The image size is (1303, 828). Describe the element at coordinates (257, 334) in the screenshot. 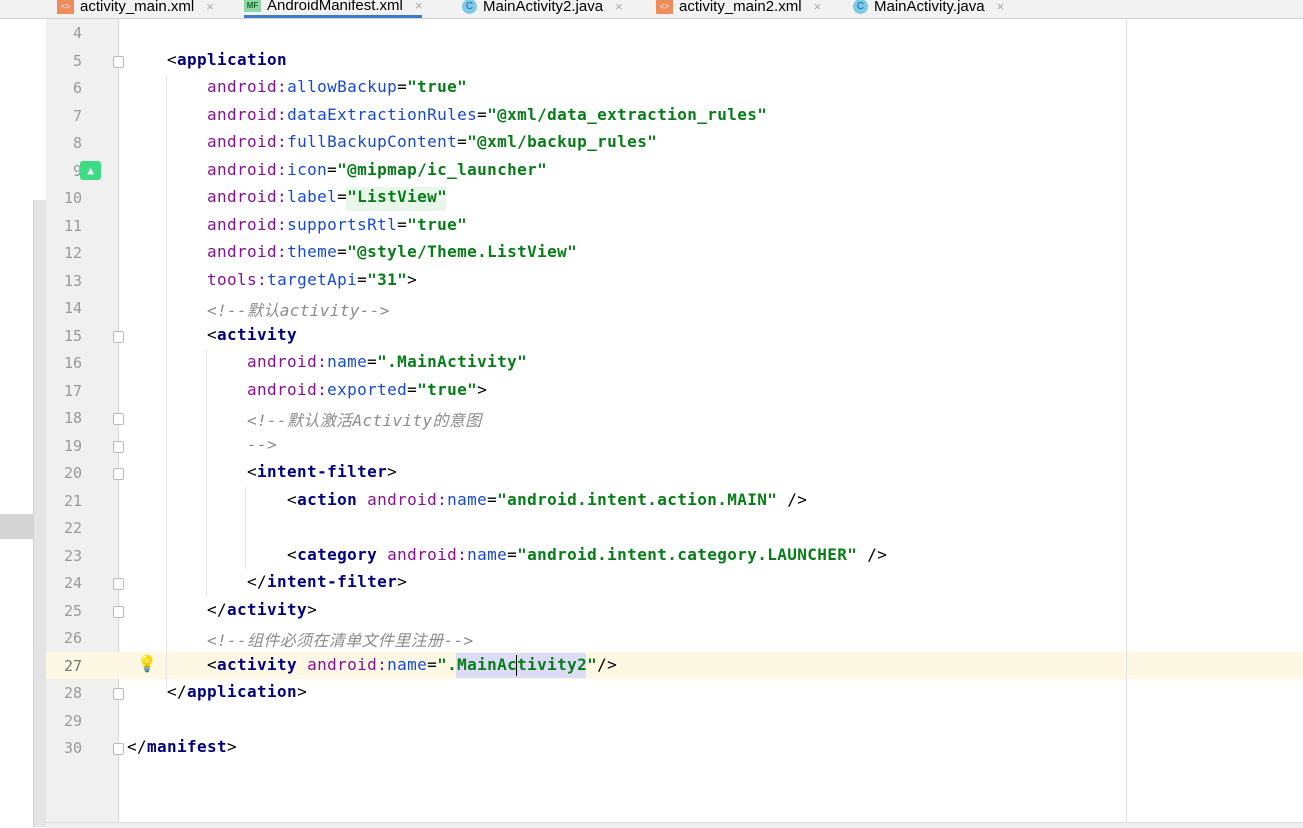

I see `code-token: activity` at that location.